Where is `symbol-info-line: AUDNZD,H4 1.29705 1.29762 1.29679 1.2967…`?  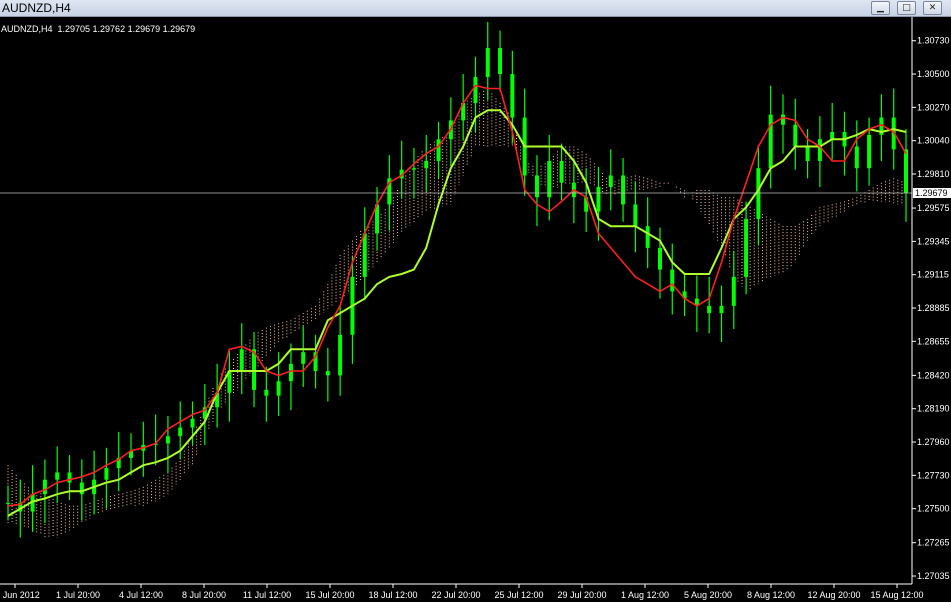
symbol-info-line: AUDNZD,H4 1.29705 1.29762 1.29679 1.2967… is located at coordinates (98, 29).